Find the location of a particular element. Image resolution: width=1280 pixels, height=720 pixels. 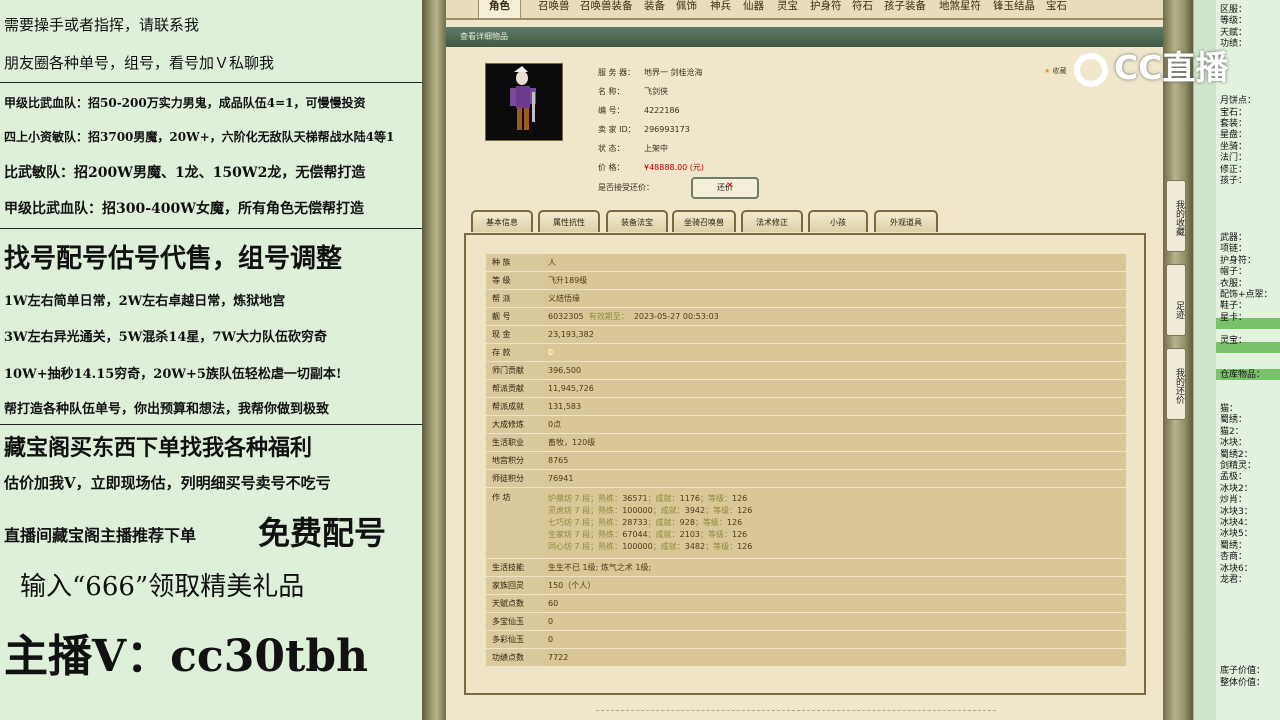

subtab-spell-correction: 法术修正 is located at coordinates (772, 221).